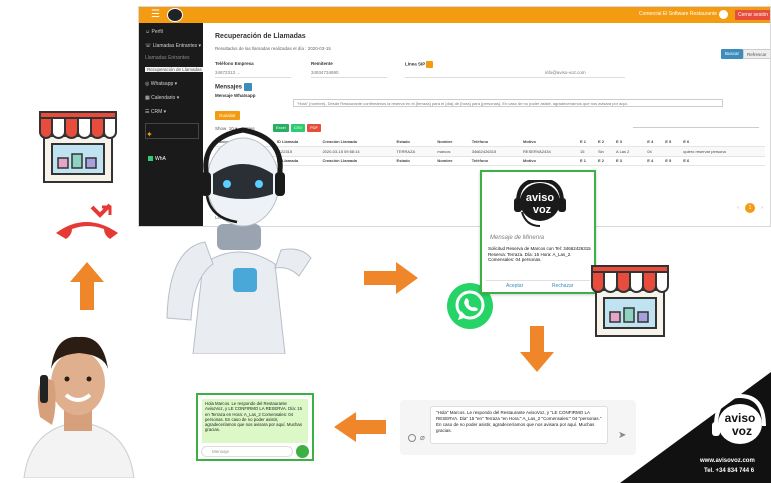  I want to click on th-e6: E 6, so click(723, 142).